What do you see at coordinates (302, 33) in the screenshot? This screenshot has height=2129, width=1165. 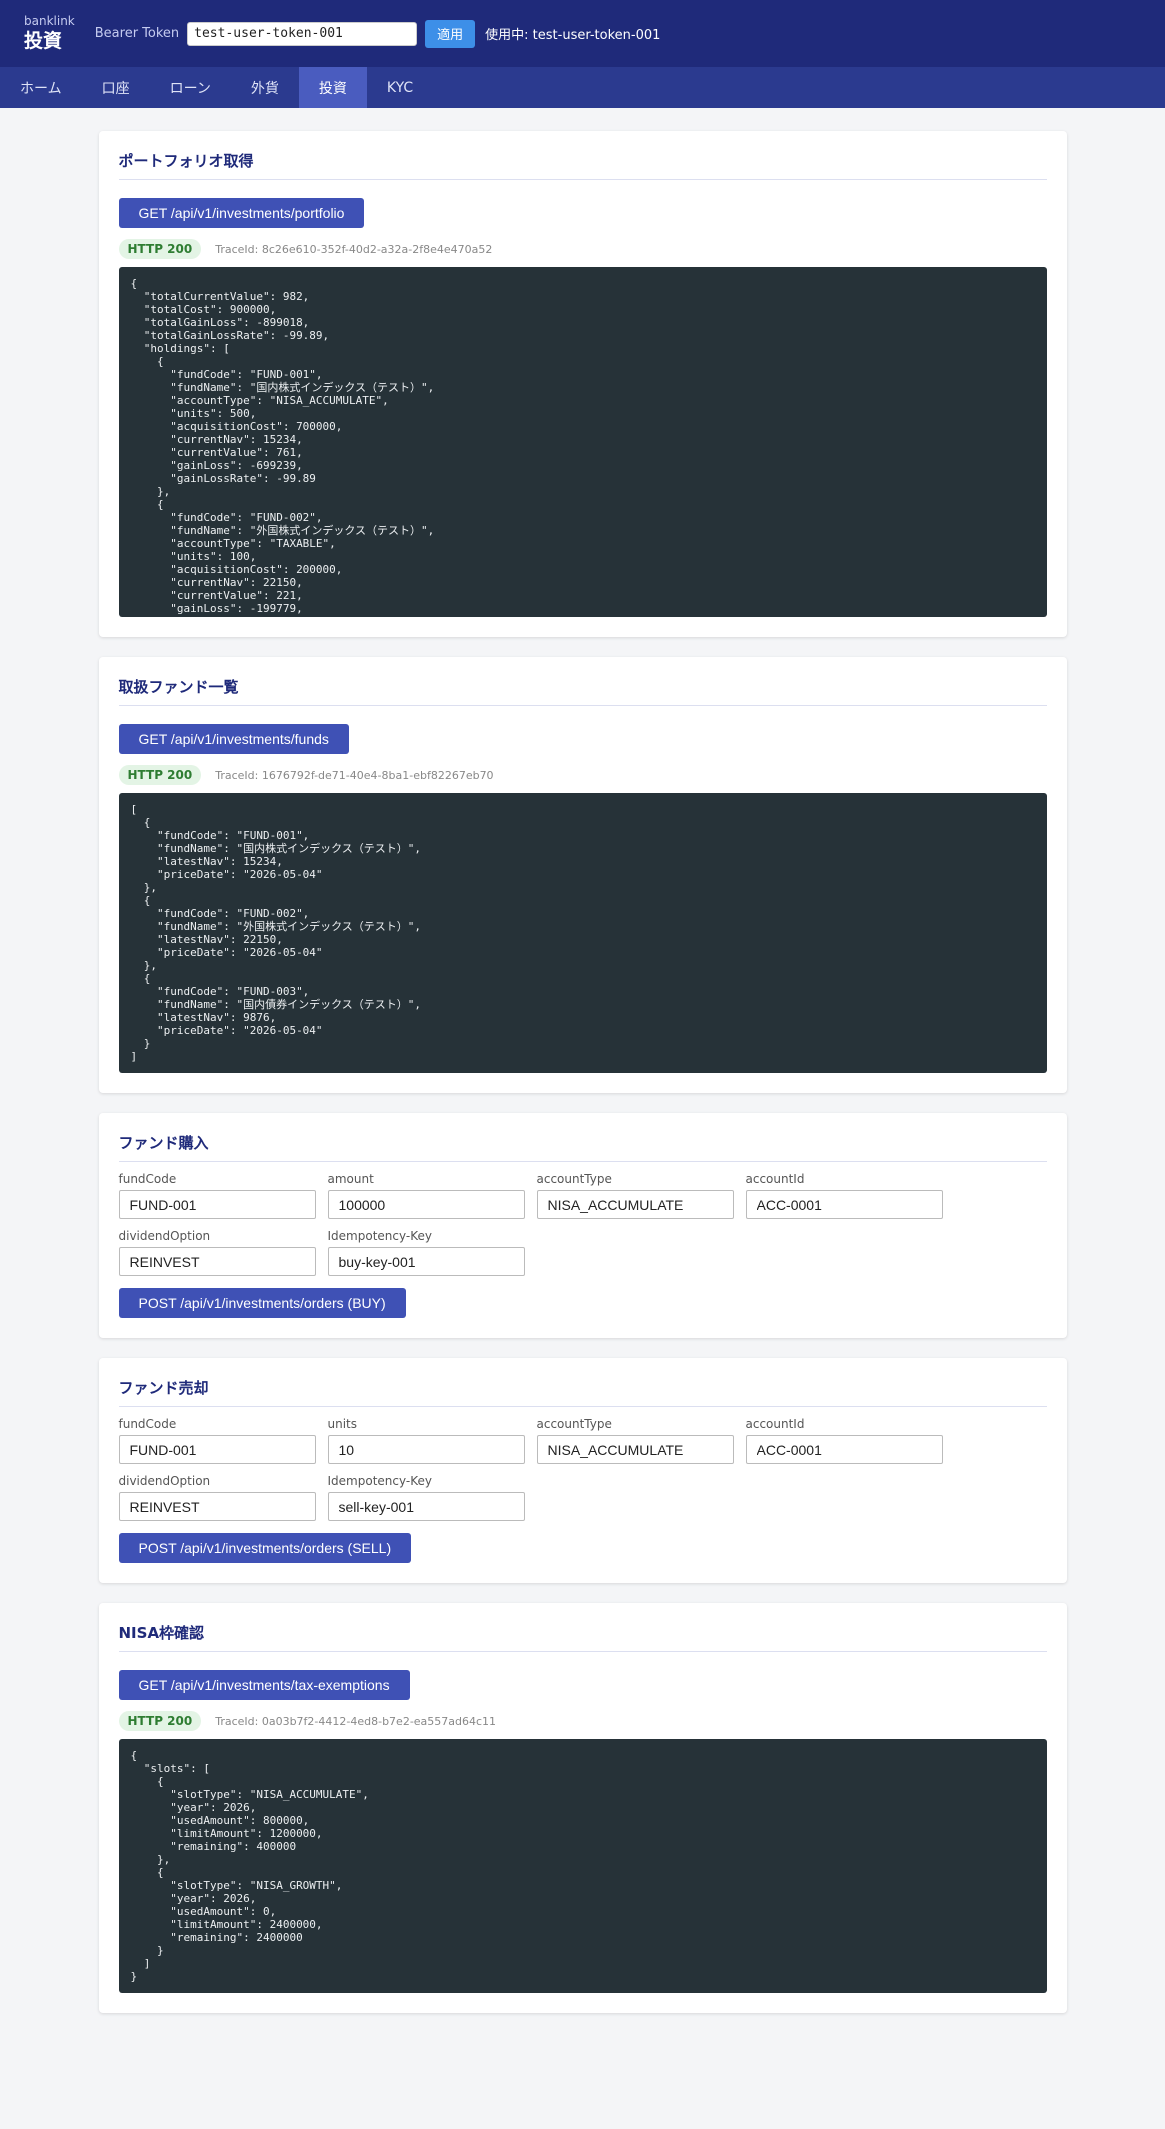 I see `bearer-token-input` at bounding box center [302, 33].